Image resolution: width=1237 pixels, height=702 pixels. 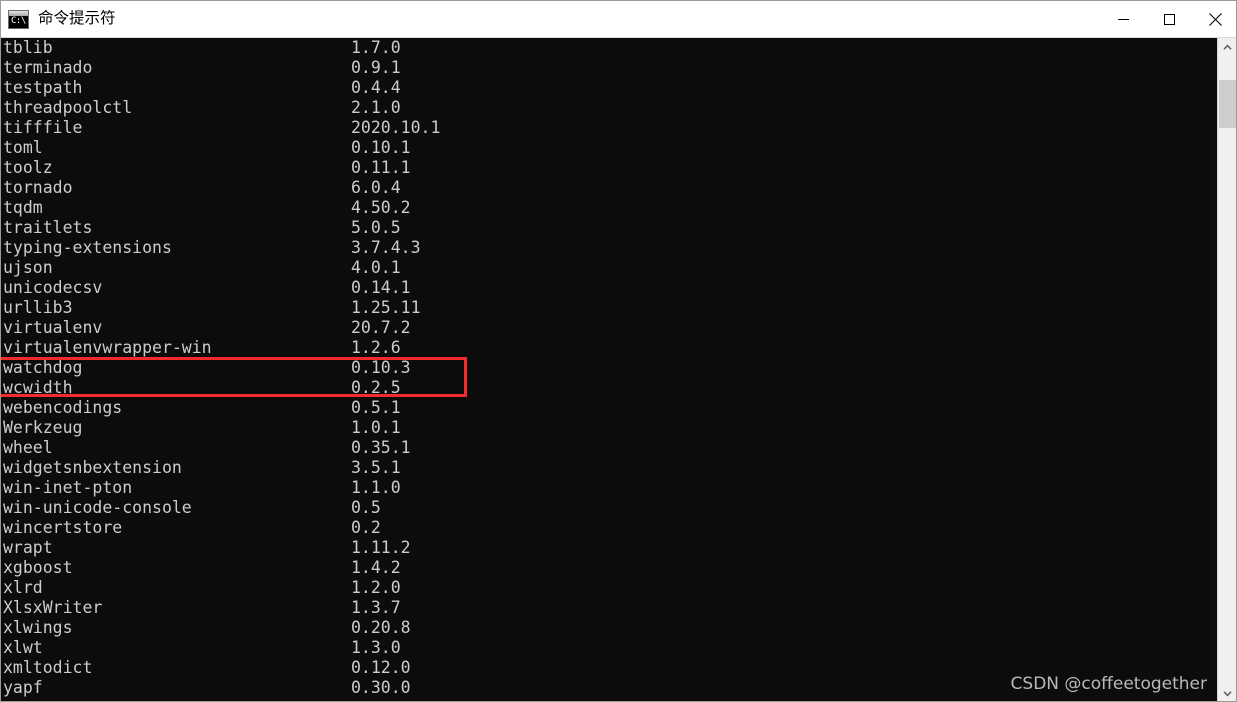 What do you see at coordinates (221, 528) in the screenshot?
I see `package-row: wincertstore 0.2` at bounding box center [221, 528].